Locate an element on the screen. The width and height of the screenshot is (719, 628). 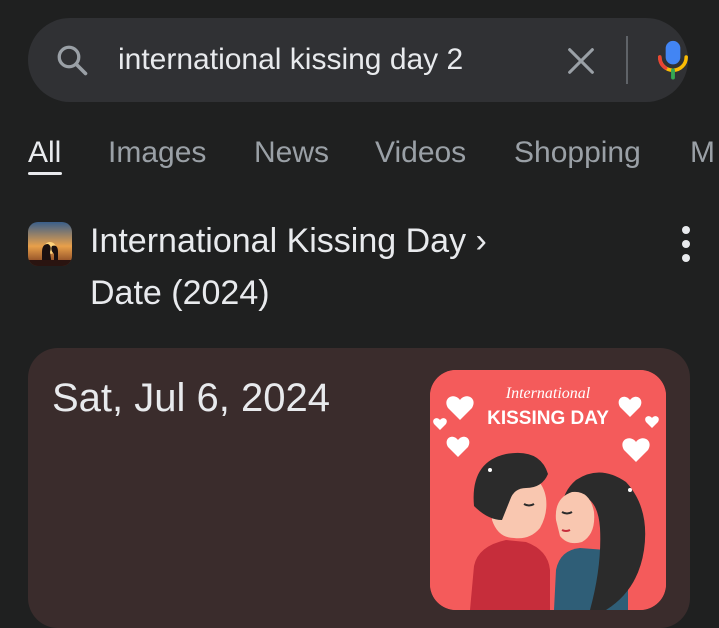
result-subtitle: Date (2024) is located at coordinates (180, 293).